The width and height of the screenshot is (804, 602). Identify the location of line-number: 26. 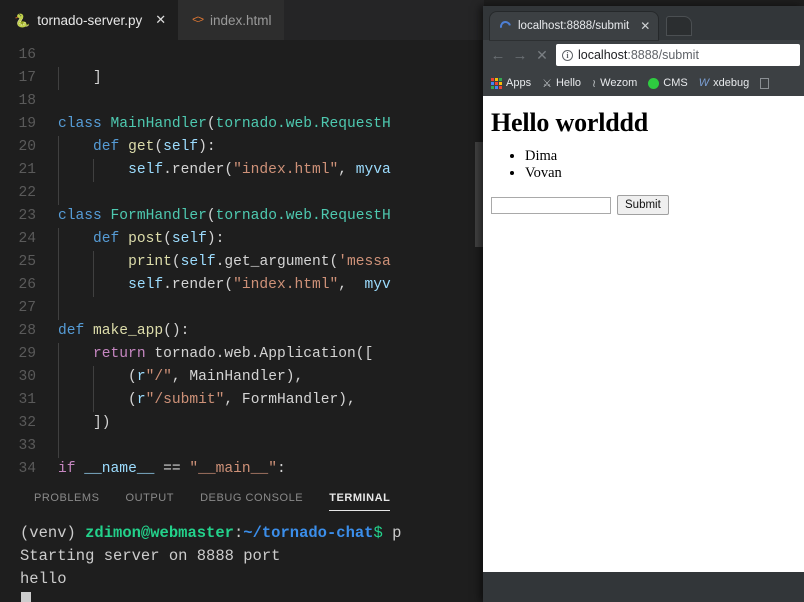
(27, 285).